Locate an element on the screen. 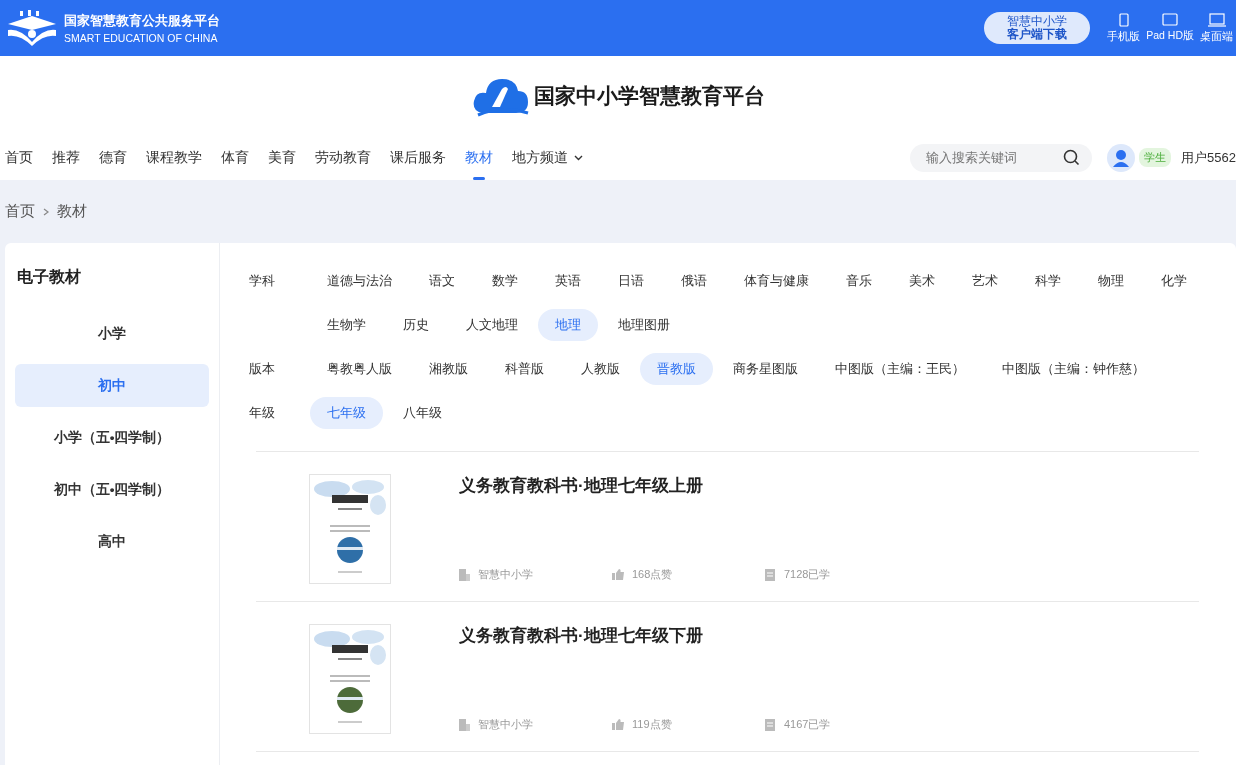  filter-option: 语文 is located at coordinates (442, 281).